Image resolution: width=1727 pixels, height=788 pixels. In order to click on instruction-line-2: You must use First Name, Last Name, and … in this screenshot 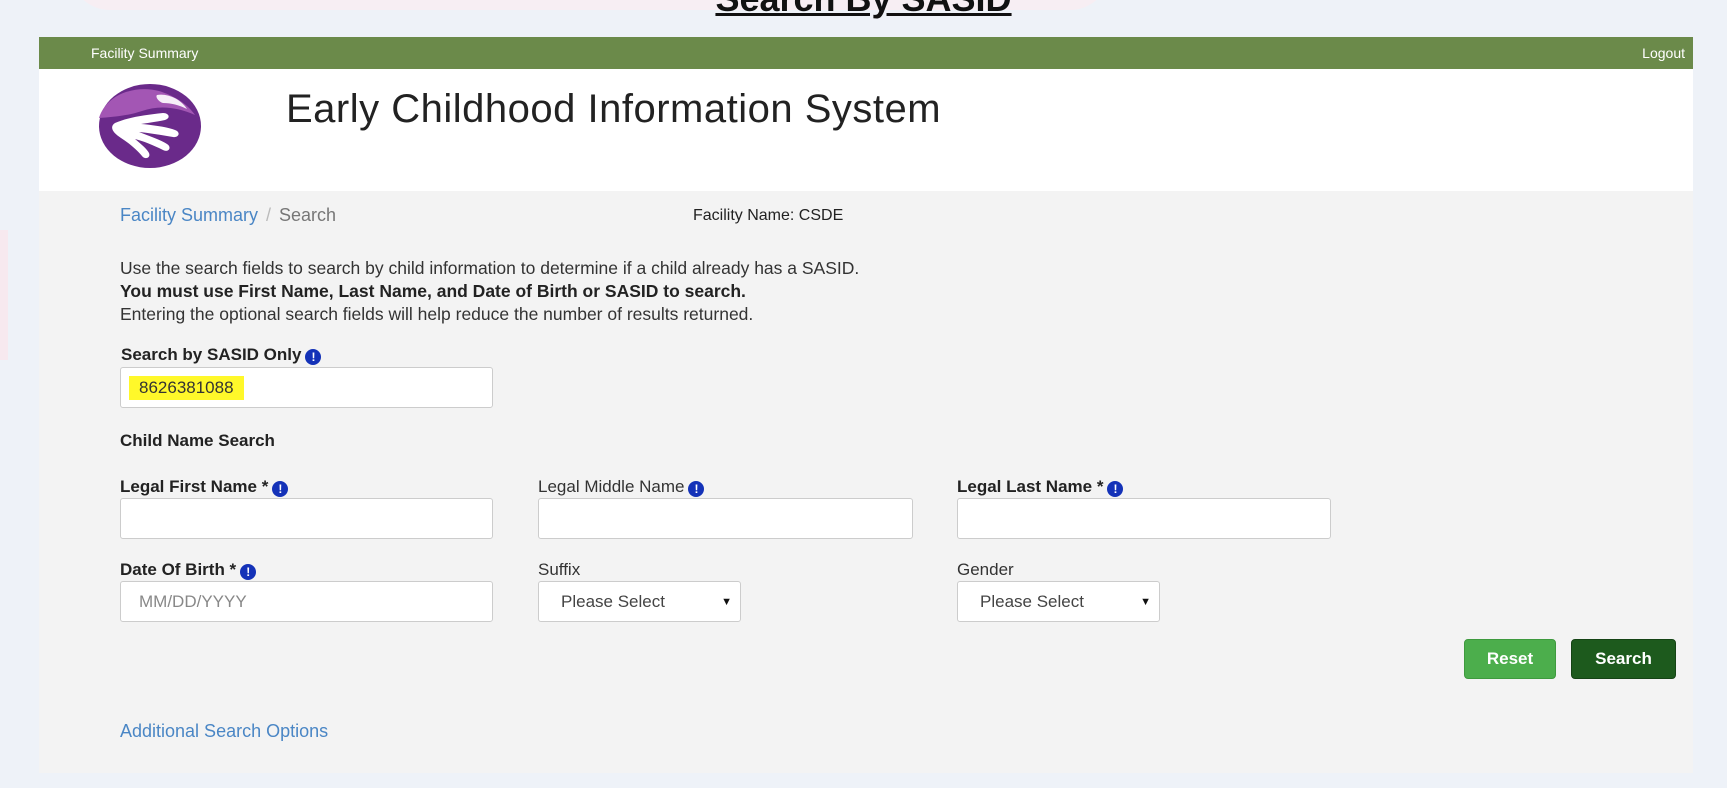, I will do `click(433, 291)`.